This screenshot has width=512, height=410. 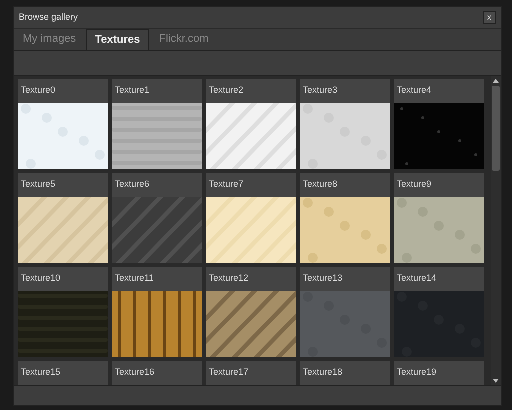 What do you see at coordinates (496, 128) in the screenshot?
I see `scroll-thumb` at bounding box center [496, 128].